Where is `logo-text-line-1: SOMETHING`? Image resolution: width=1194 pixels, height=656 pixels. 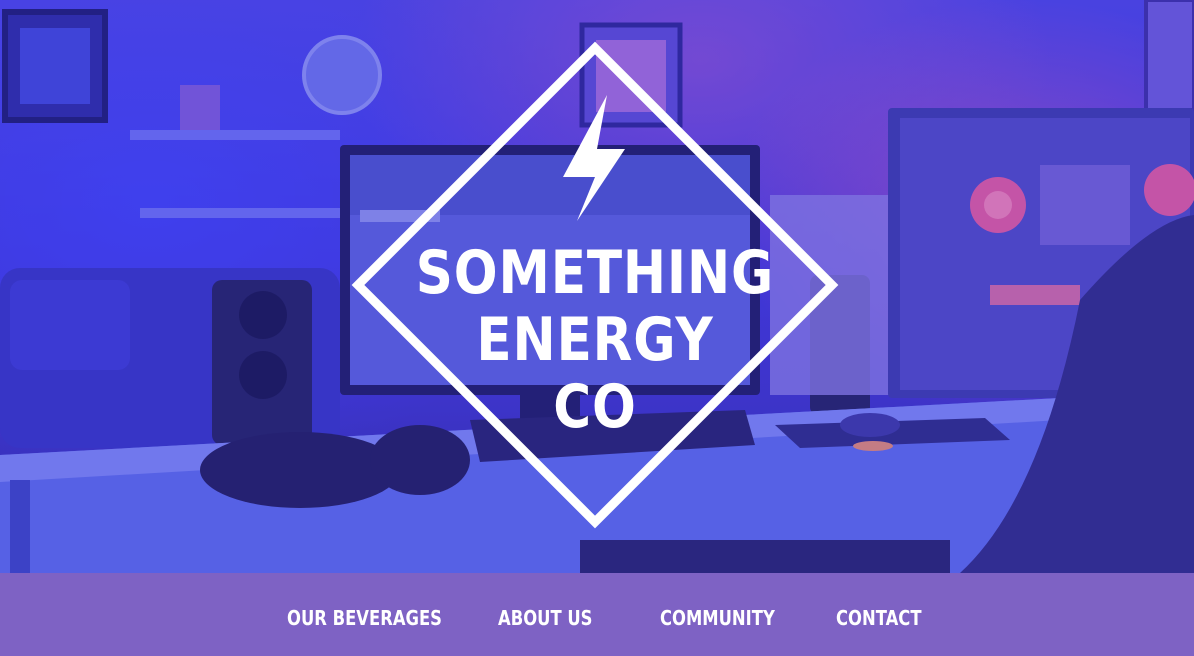 logo-text-line-1: SOMETHING is located at coordinates (595, 273).